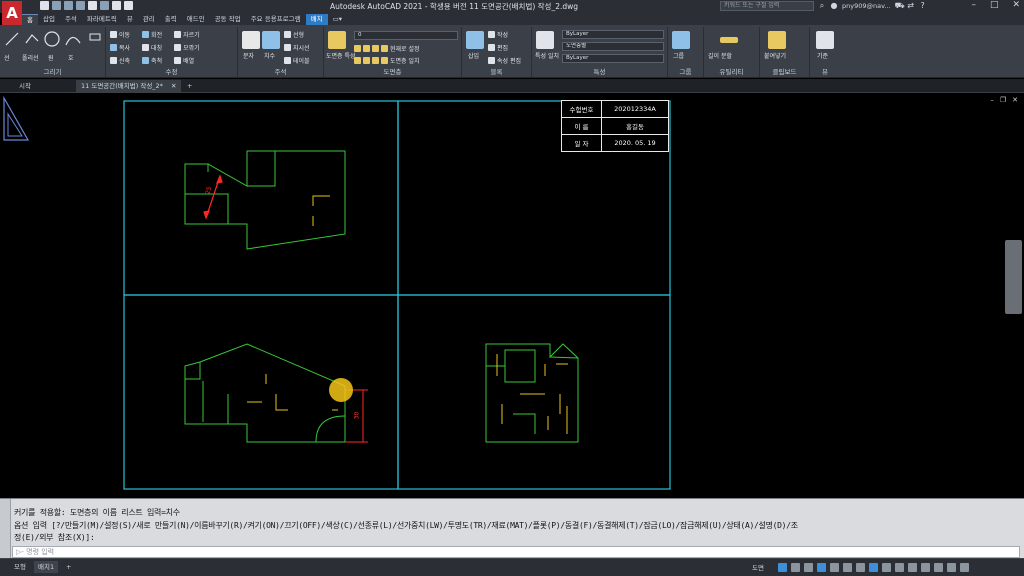  I want to click on open-file-icon, so click(56, 5).